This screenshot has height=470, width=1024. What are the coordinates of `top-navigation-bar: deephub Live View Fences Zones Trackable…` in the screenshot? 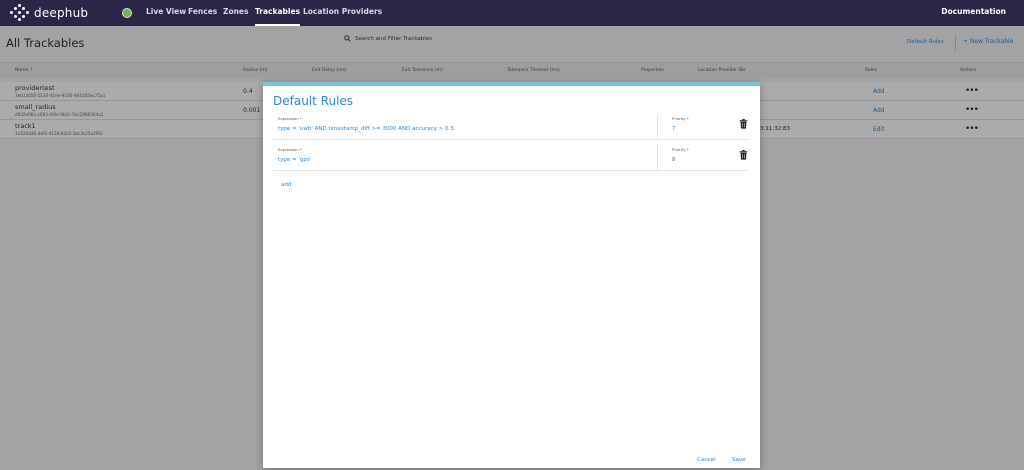 It's located at (512, 13).